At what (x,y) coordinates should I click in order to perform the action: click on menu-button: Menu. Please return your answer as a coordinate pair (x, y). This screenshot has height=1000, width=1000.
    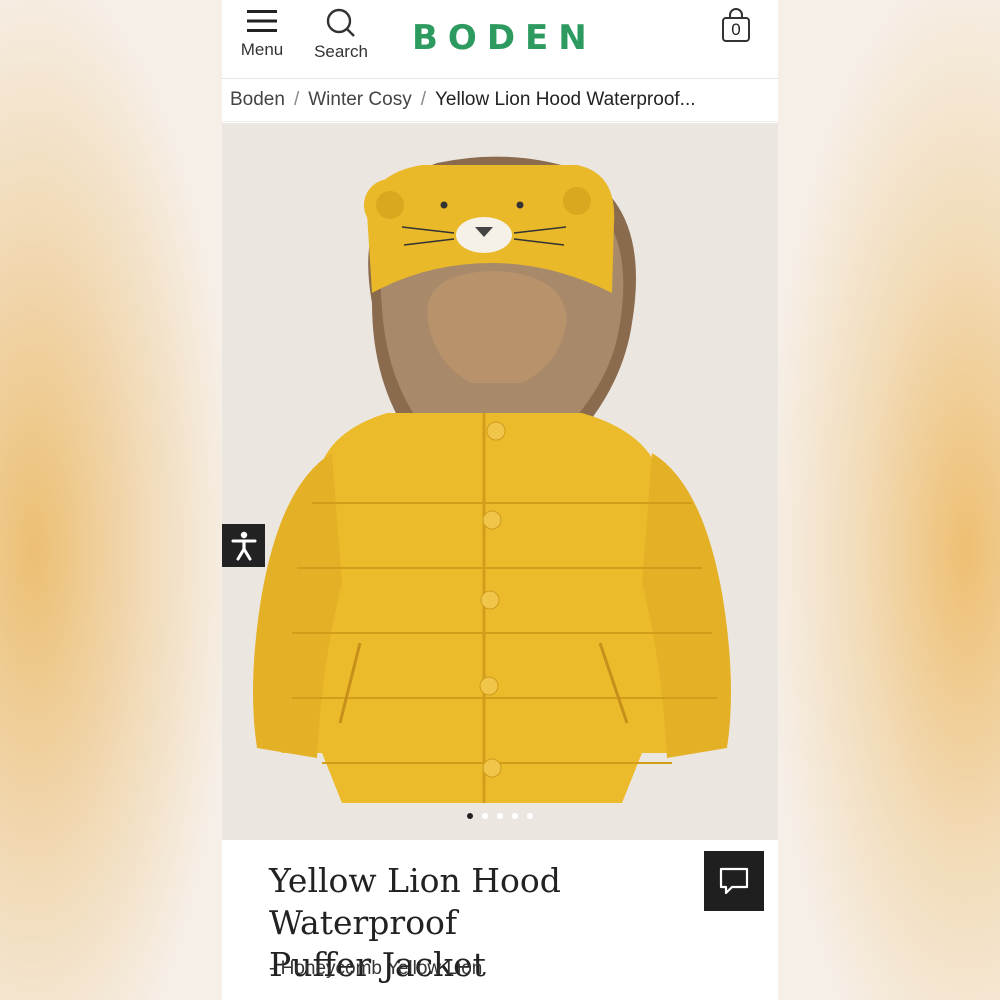
    Looking at the image, I should click on (262, 40).